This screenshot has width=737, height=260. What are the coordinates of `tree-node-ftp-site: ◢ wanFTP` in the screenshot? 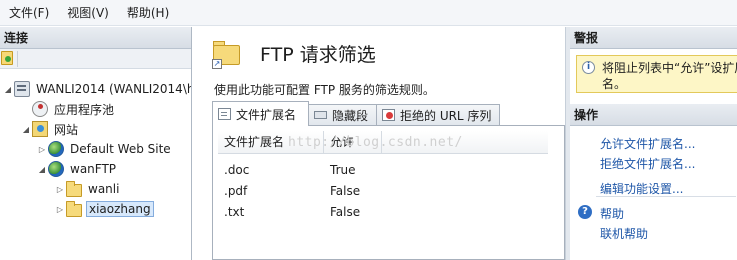 It's located at (77, 169).